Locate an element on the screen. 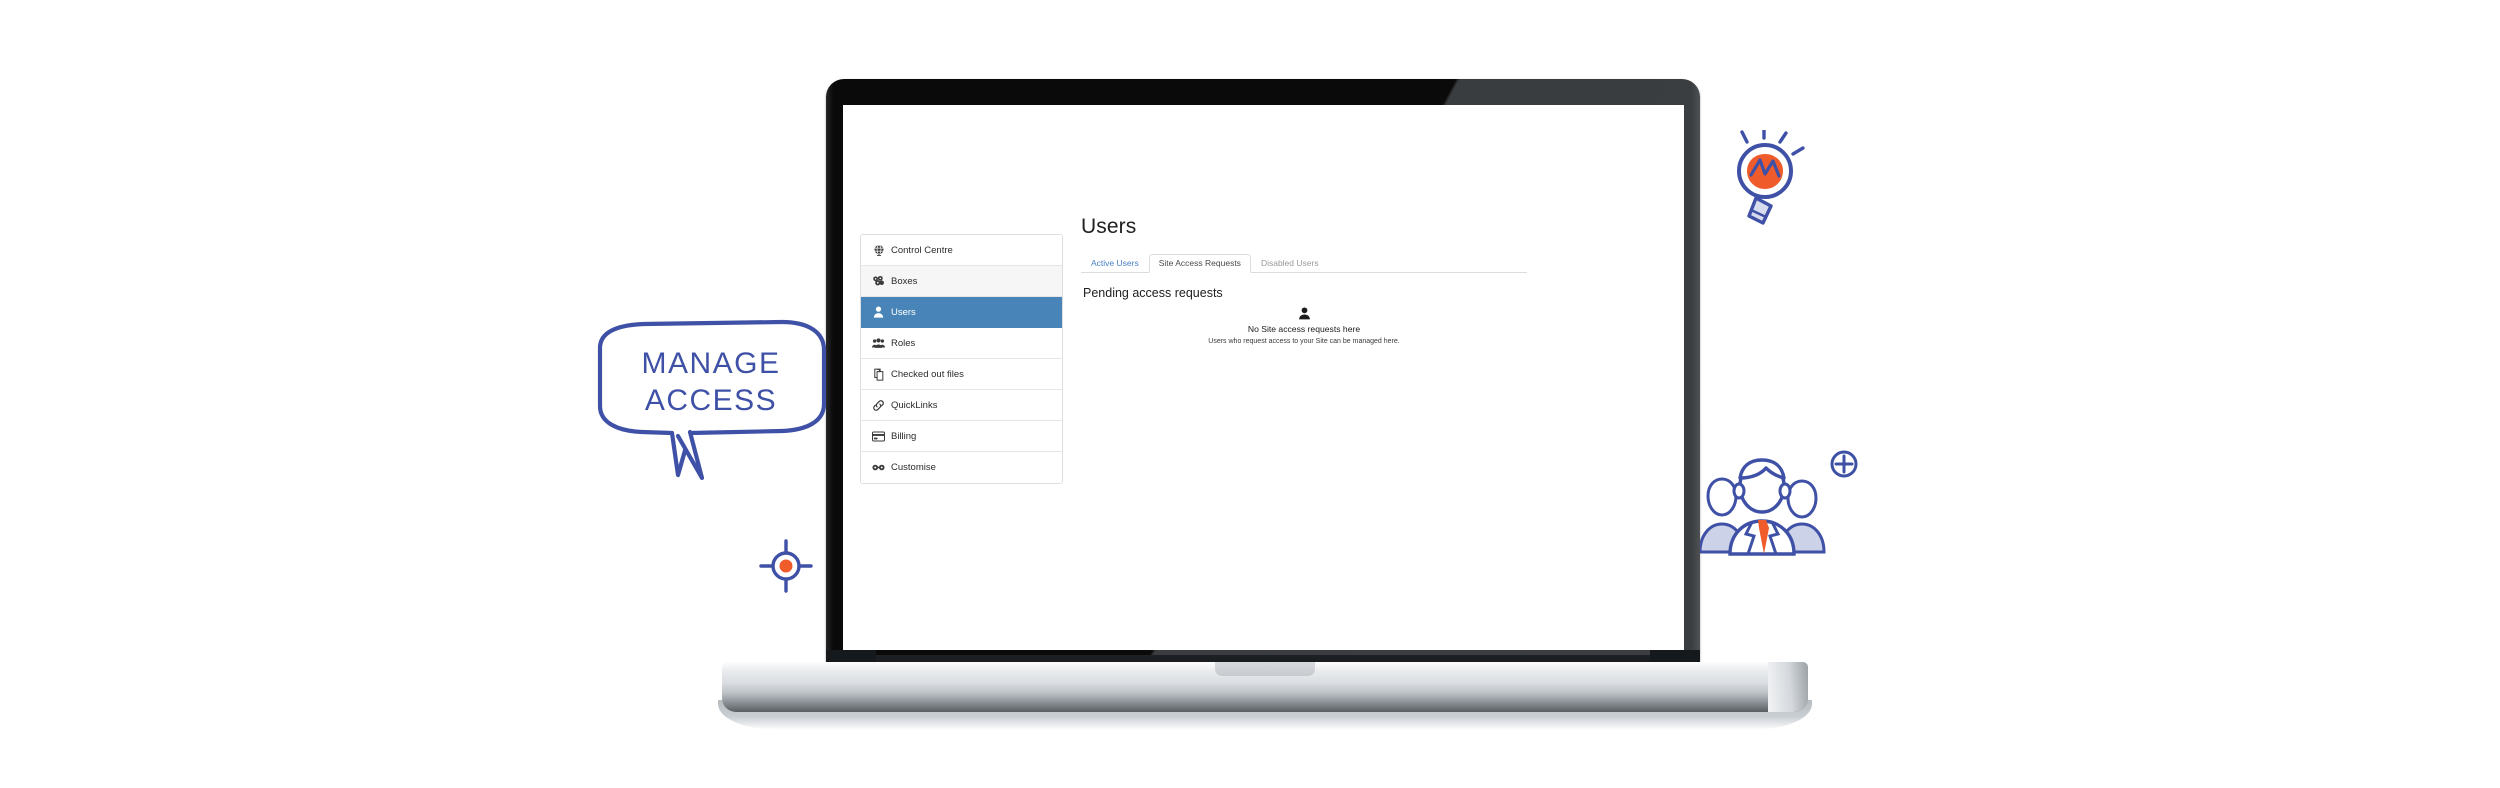  add-plus-icon is located at coordinates (1844, 464).